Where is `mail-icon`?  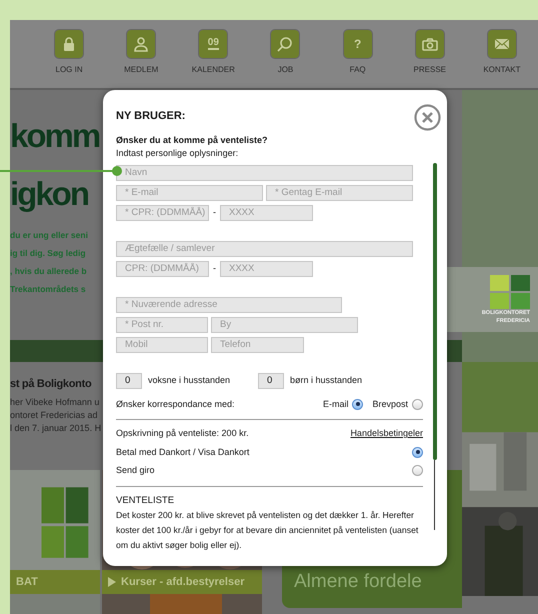
mail-icon is located at coordinates (502, 44).